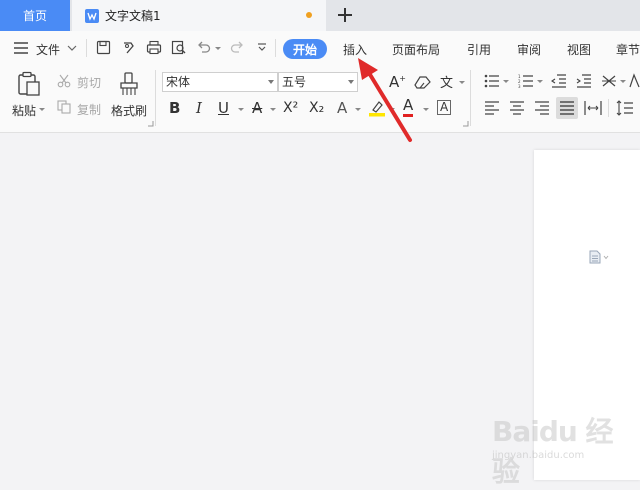  What do you see at coordinates (48, 49) in the screenshot?
I see `file-menu: 文件` at bounding box center [48, 49].